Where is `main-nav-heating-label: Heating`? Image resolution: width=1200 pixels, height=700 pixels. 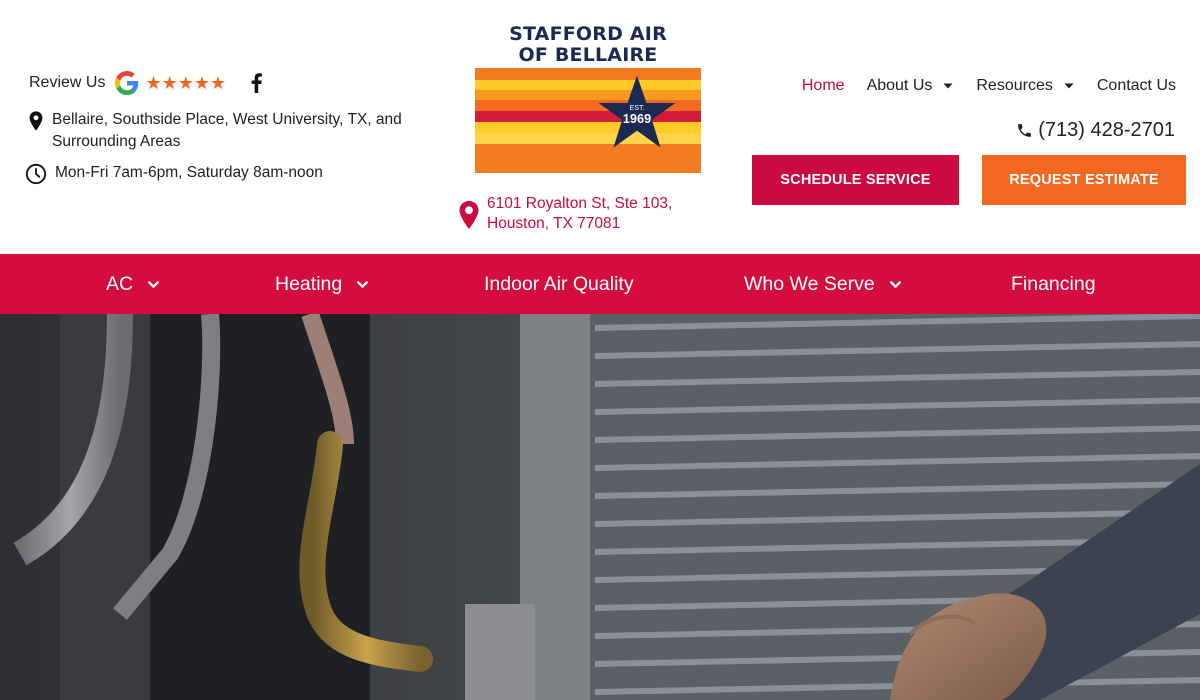 main-nav-heating-label: Heating is located at coordinates (309, 283).